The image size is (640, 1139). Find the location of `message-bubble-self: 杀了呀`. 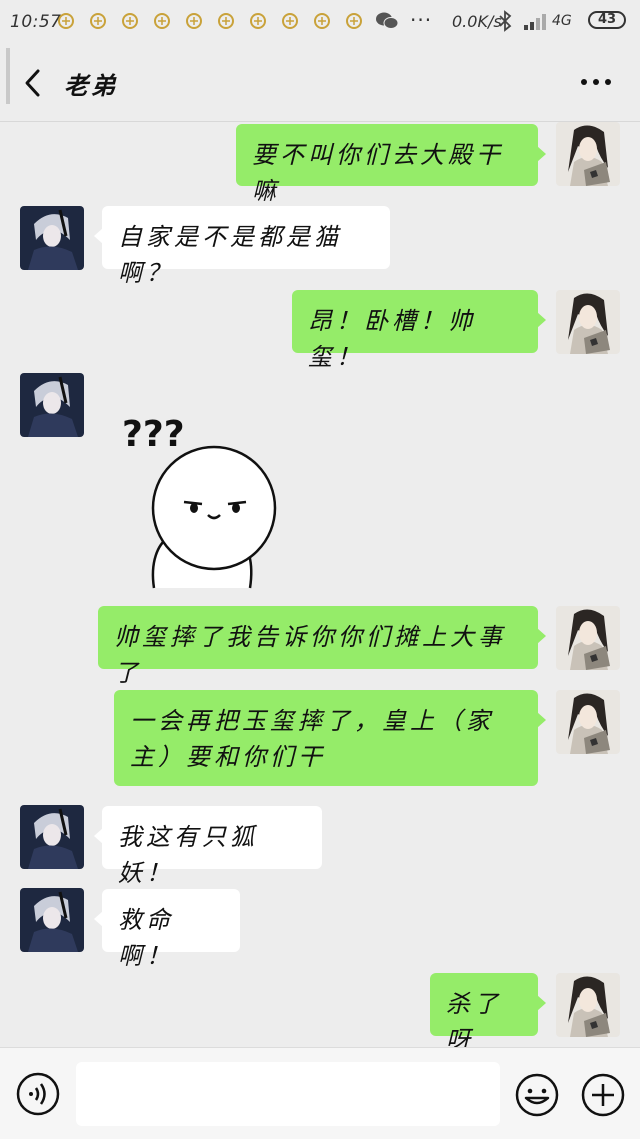

message-bubble-self: 杀了呀 is located at coordinates (488, 1010).